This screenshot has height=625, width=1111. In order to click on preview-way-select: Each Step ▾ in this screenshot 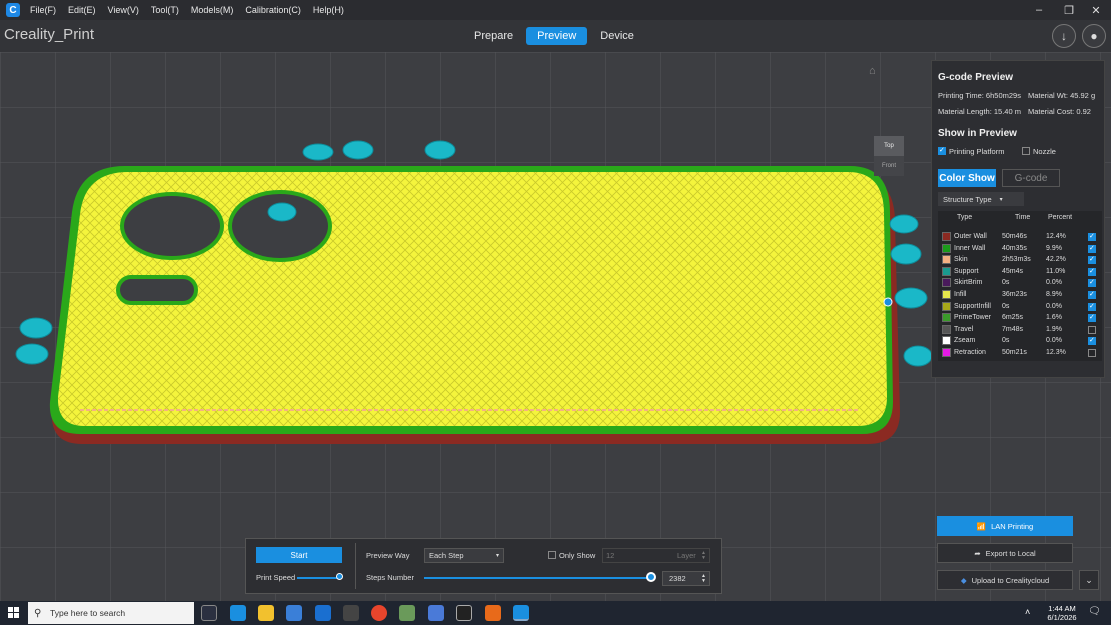, I will do `click(464, 555)`.